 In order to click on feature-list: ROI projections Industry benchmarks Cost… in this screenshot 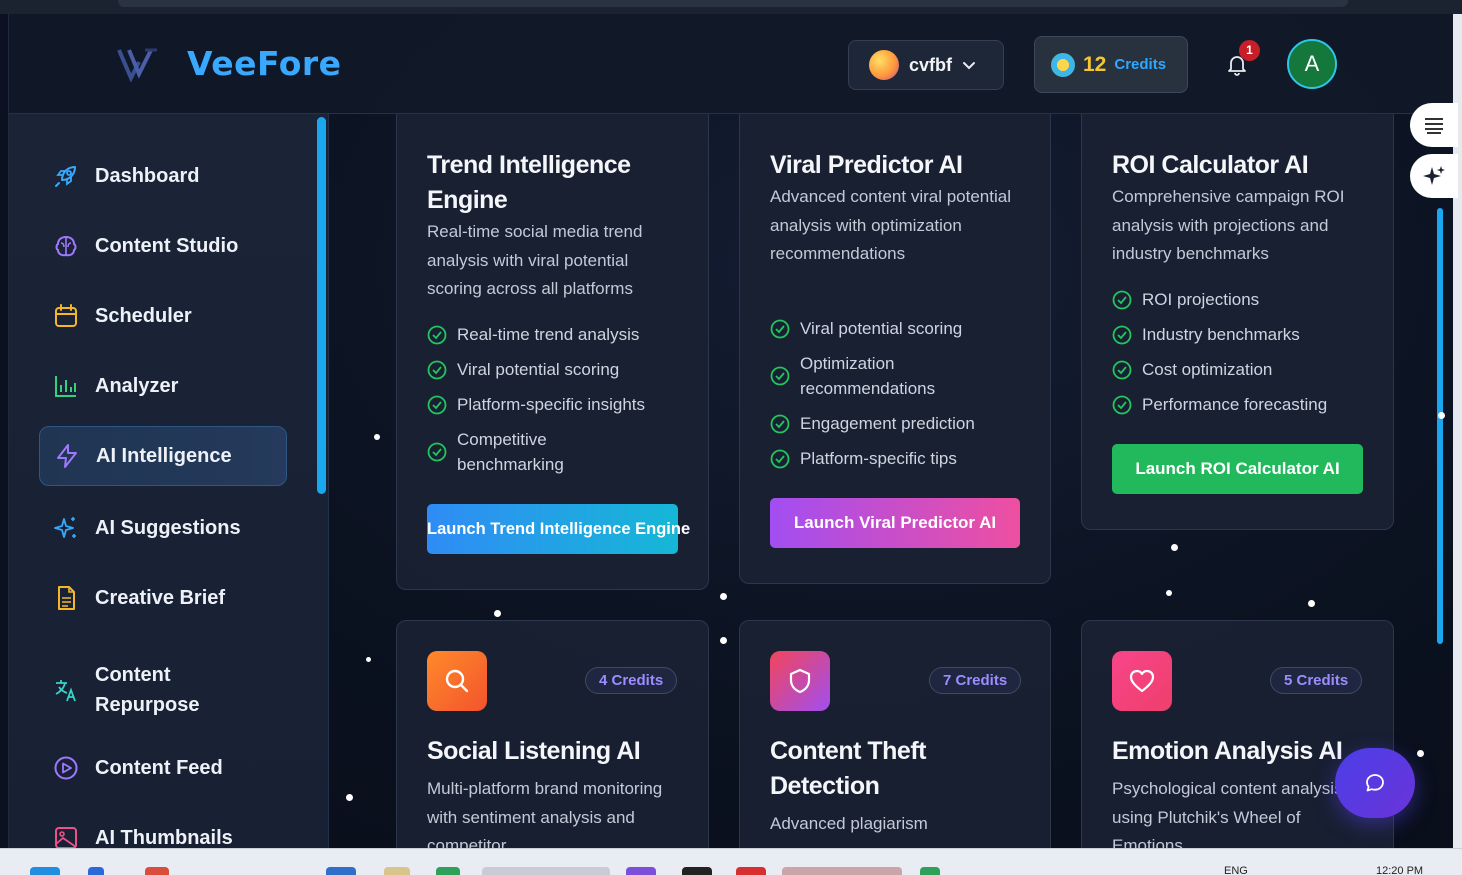, I will do `click(1242, 357)`.